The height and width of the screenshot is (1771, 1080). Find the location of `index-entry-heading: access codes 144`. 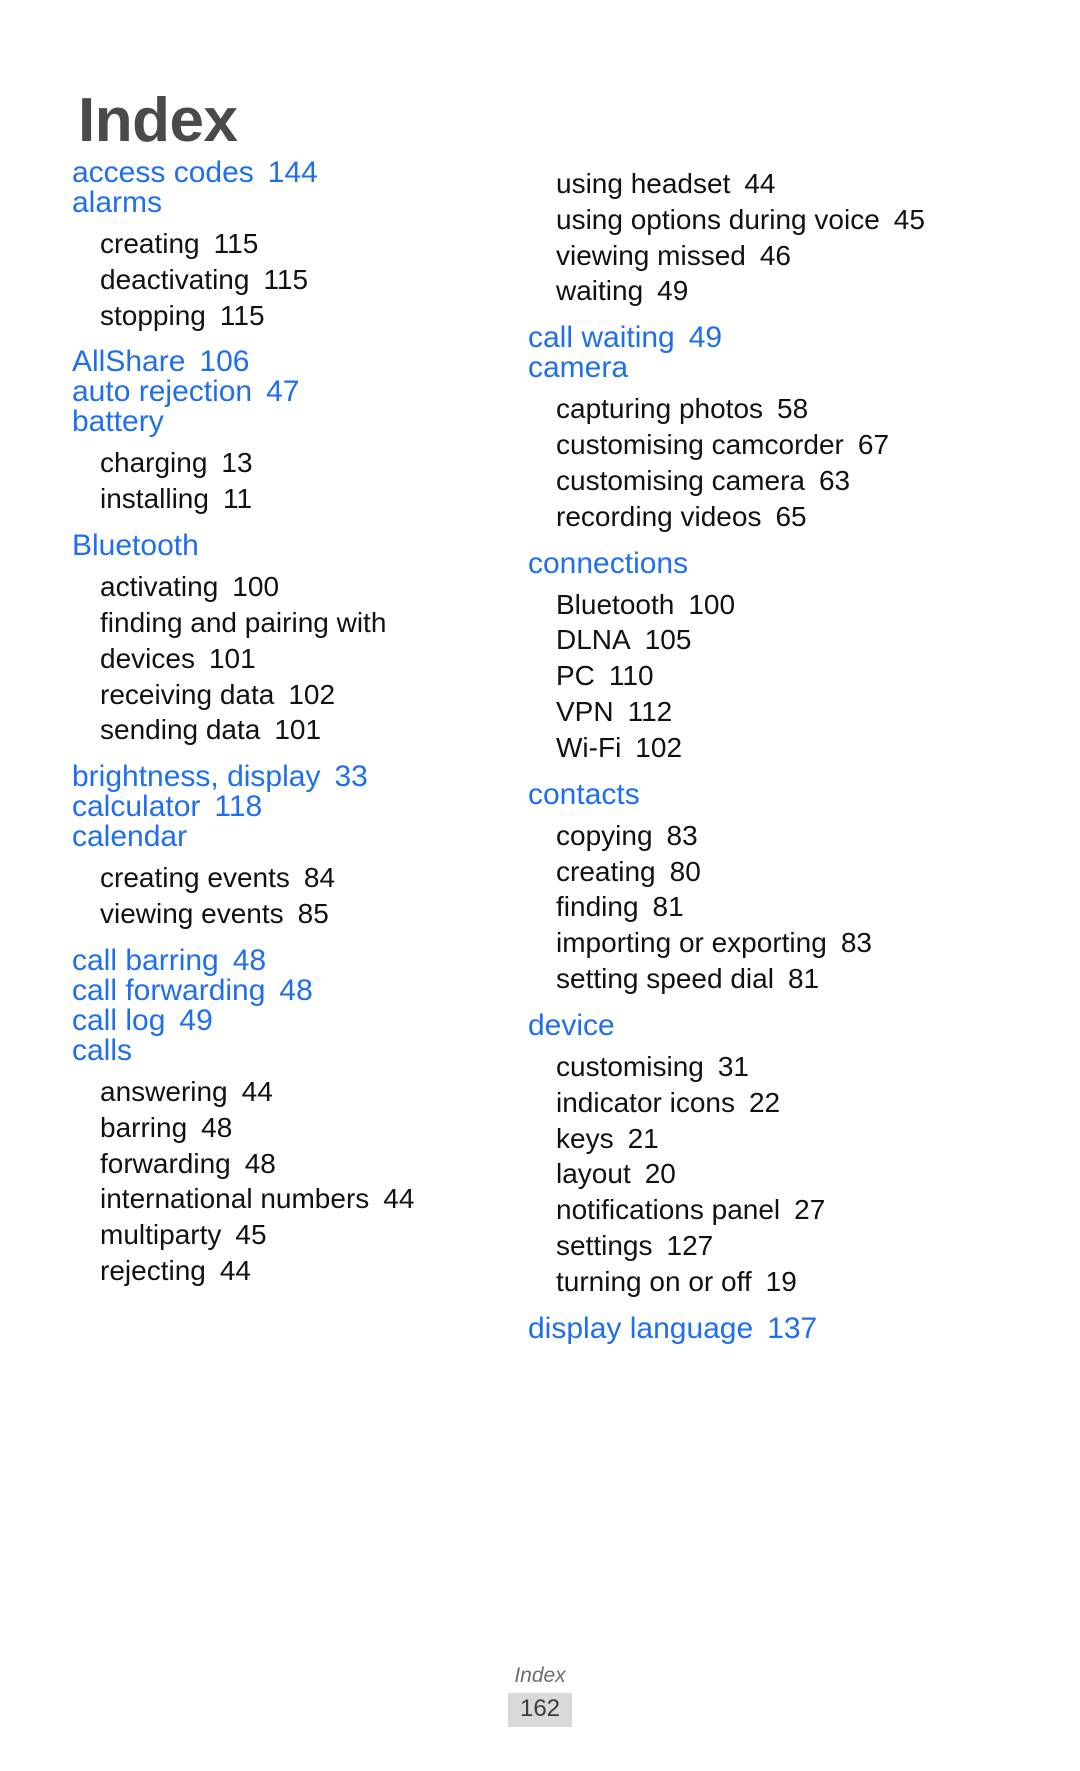

index-entry-heading: access codes 144 is located at coordinates (282, 173).